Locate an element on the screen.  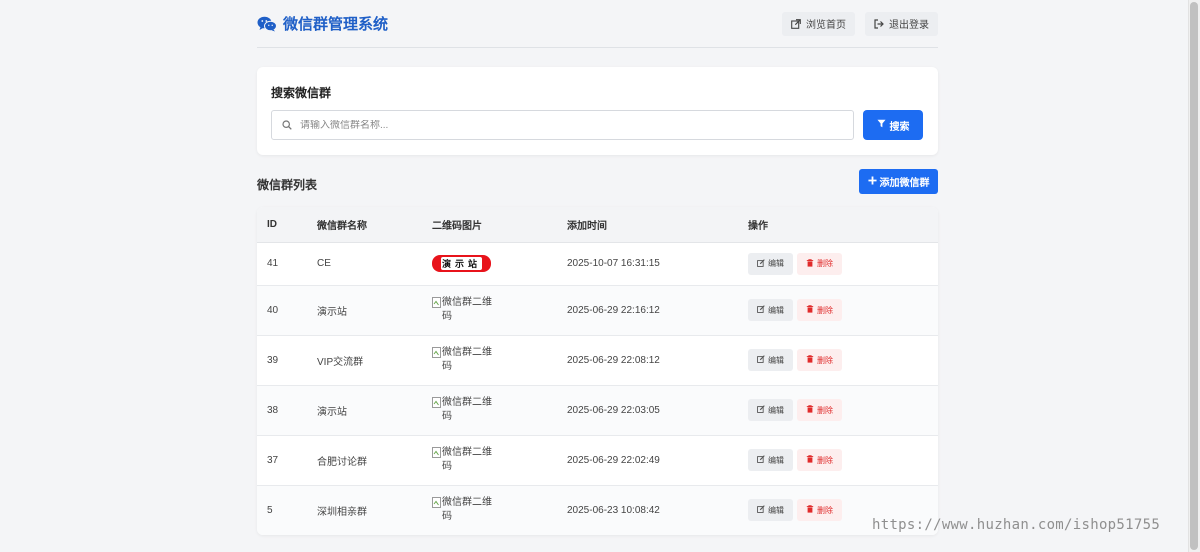
search-card: 搜索微信群 搜索 is located at coordinates (597, 111).